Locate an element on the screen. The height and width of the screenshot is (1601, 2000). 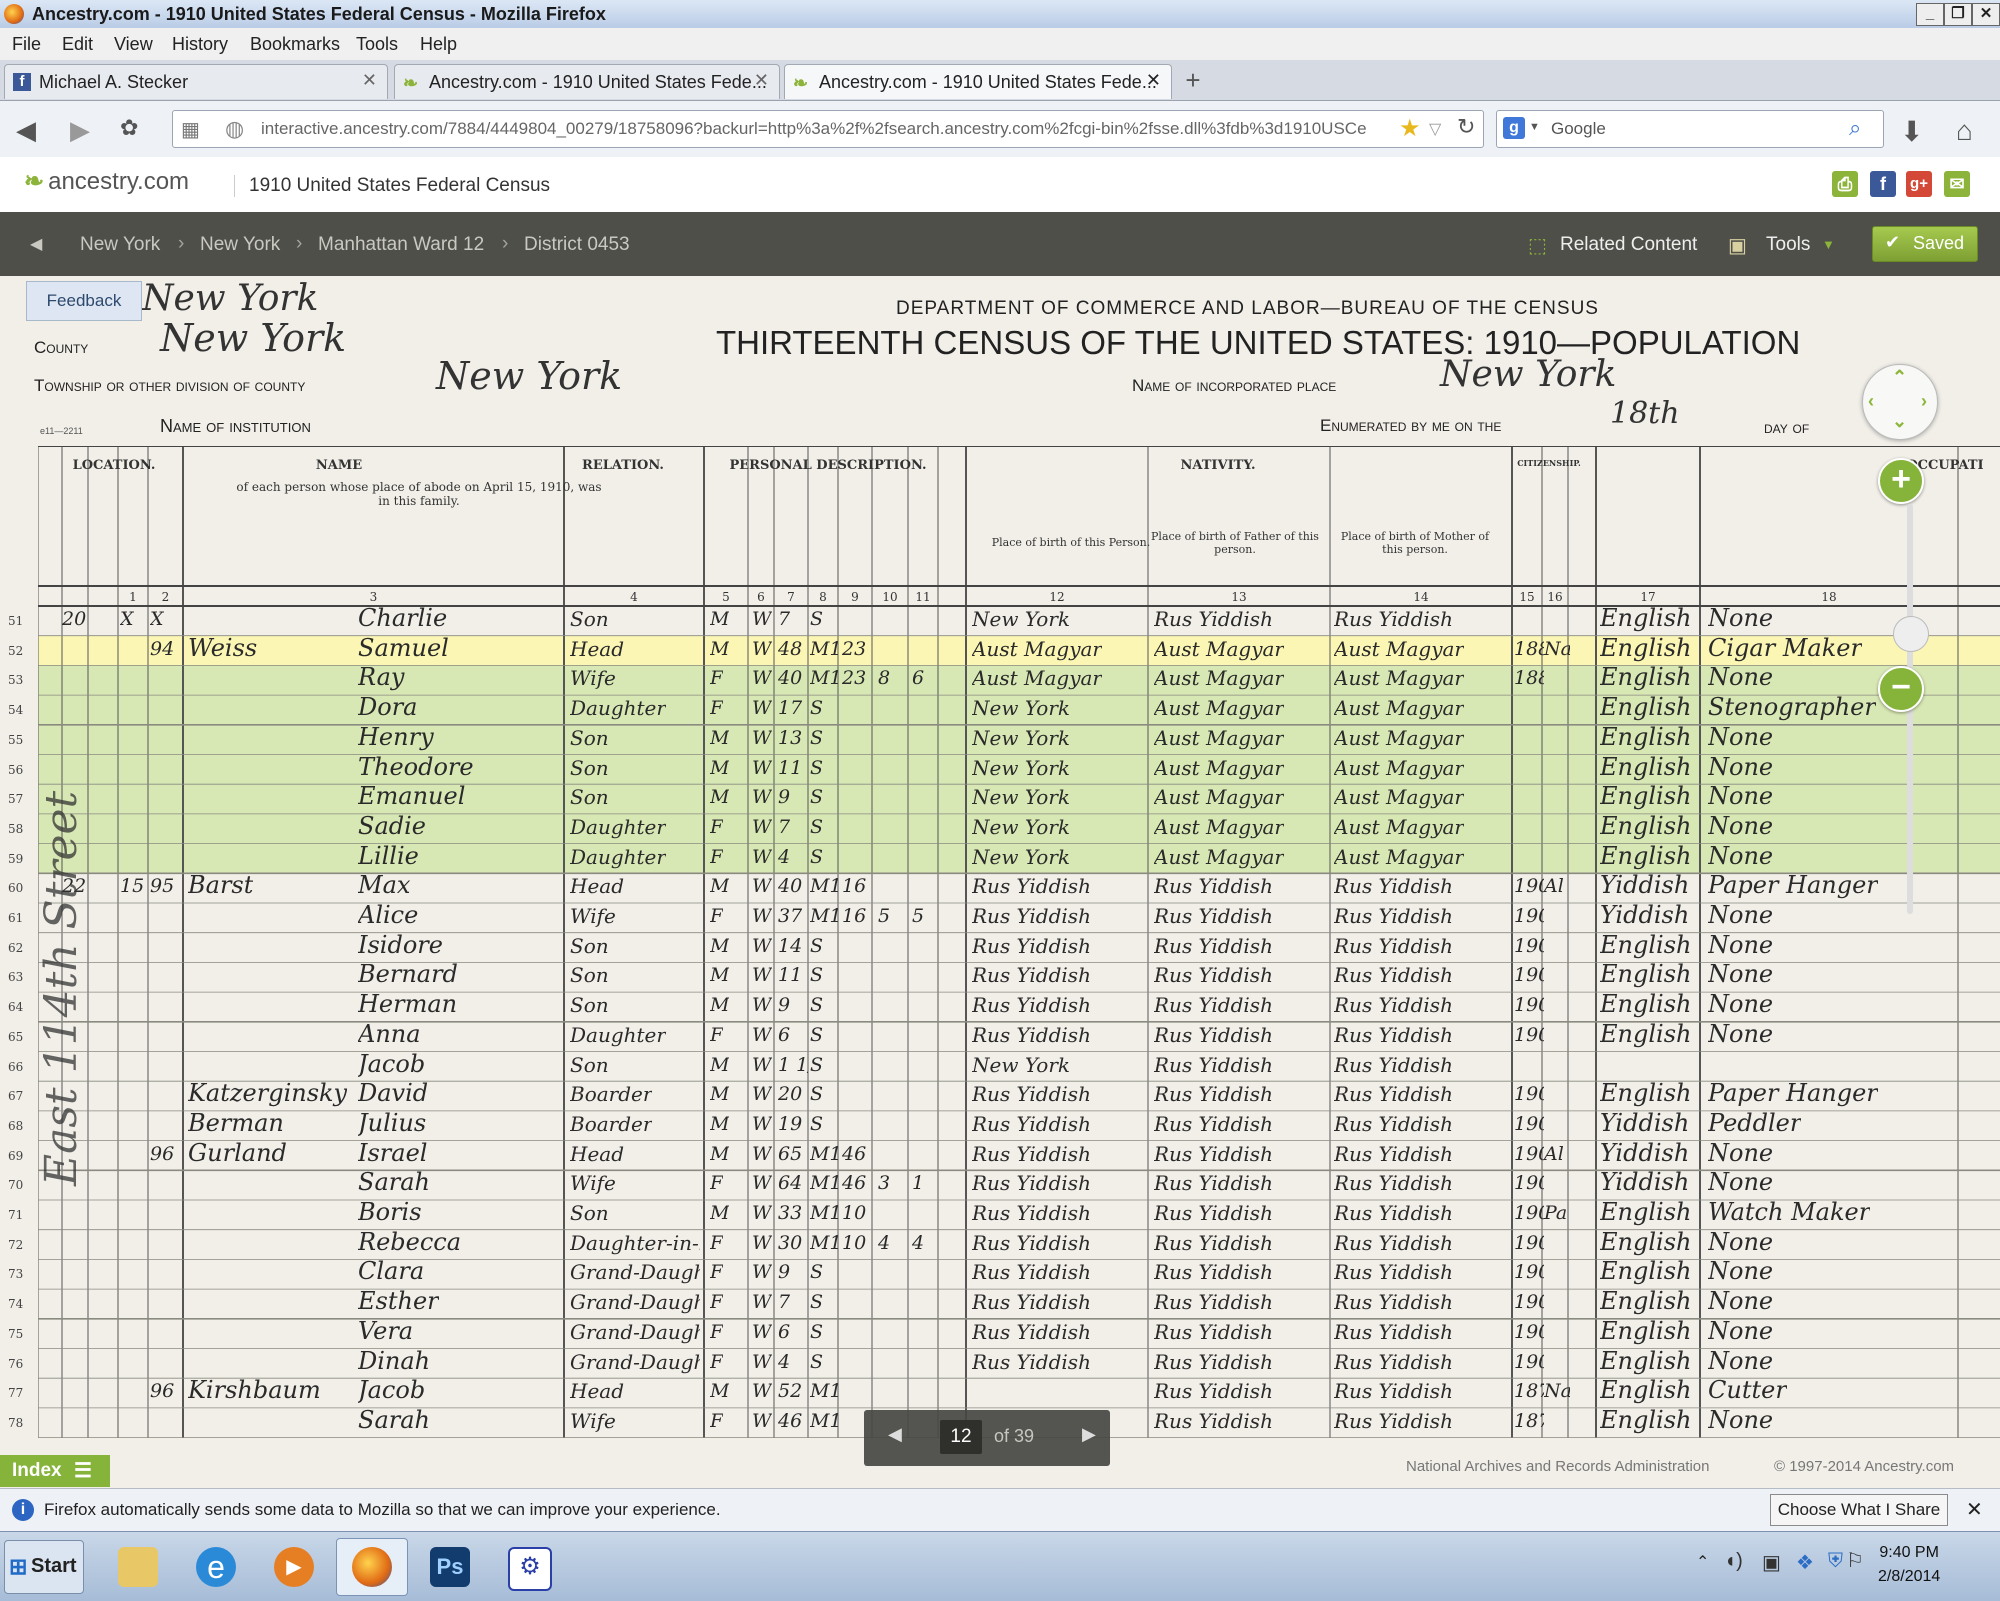
birthplace-cell: Rus Yiddish is located at coordinates (1031, 1242).